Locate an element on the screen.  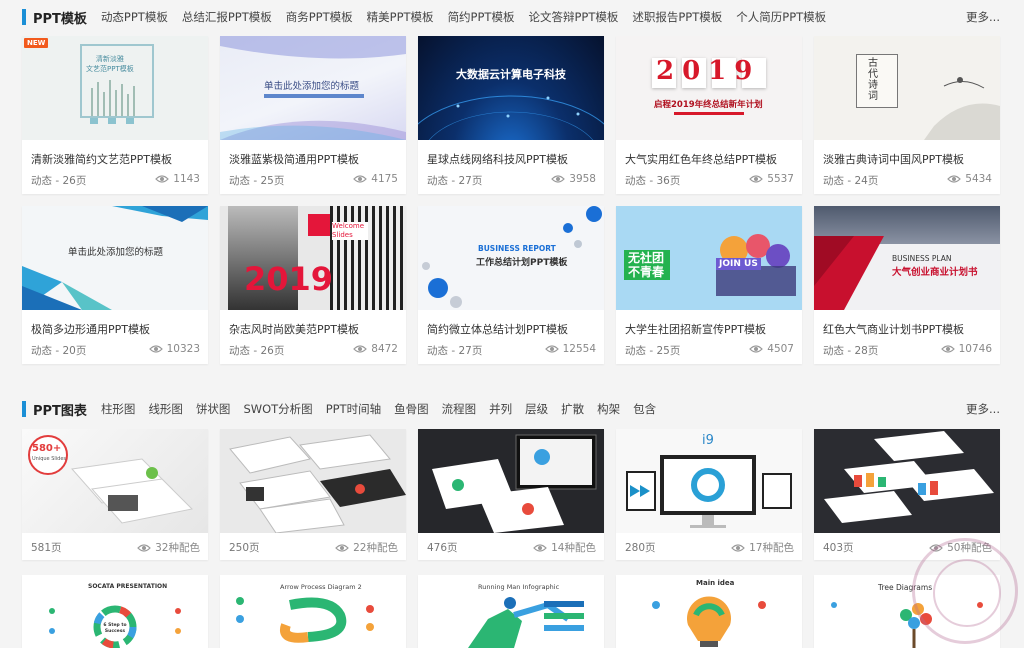
chart-page-count: 581页 is located at coordinates (46, 548).